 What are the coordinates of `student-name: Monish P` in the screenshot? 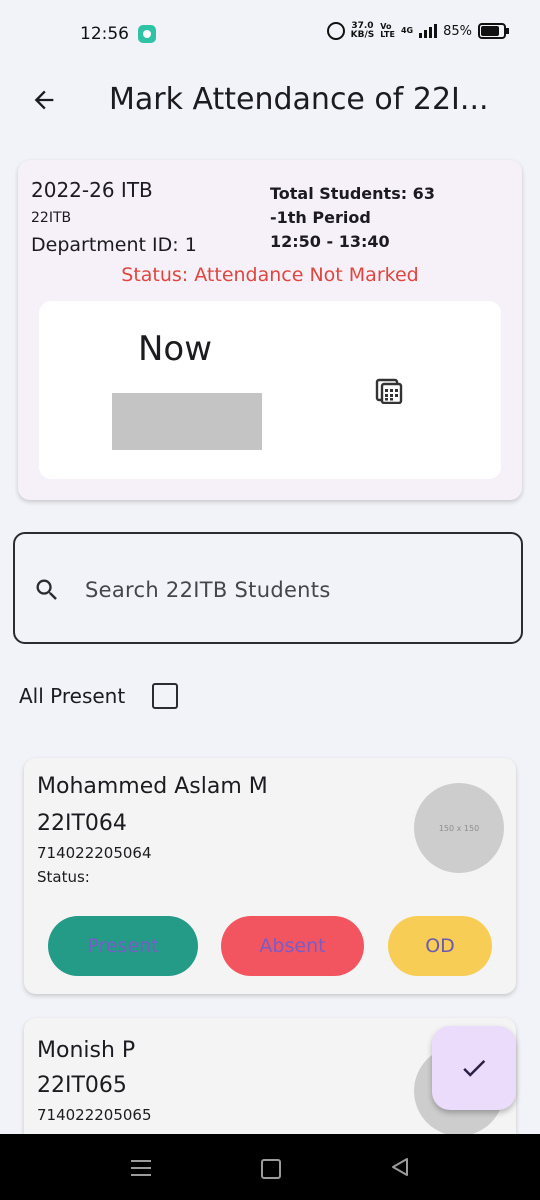 It's located at (86, 1050).